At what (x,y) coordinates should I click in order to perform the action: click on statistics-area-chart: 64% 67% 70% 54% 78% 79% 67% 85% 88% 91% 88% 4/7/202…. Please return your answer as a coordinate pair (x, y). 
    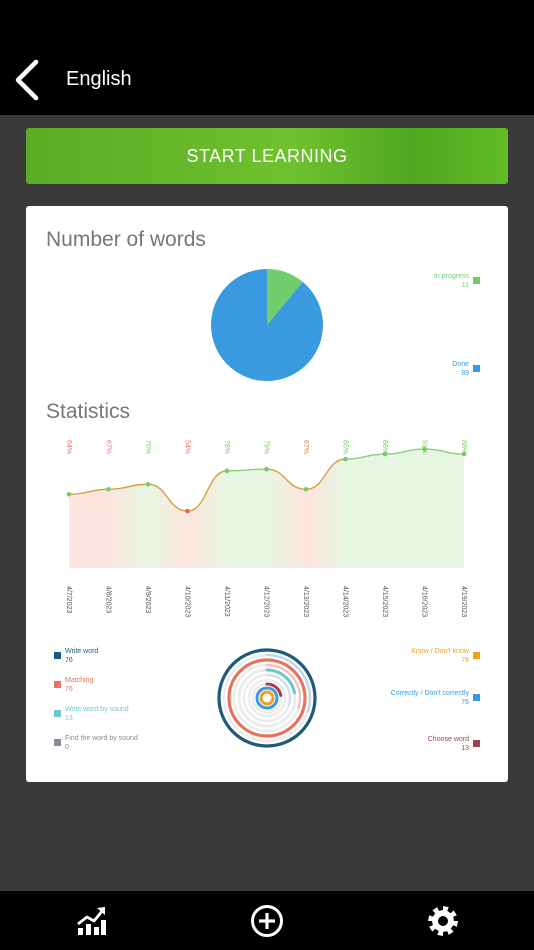
    Looking at the image, I should click on (266, 528).